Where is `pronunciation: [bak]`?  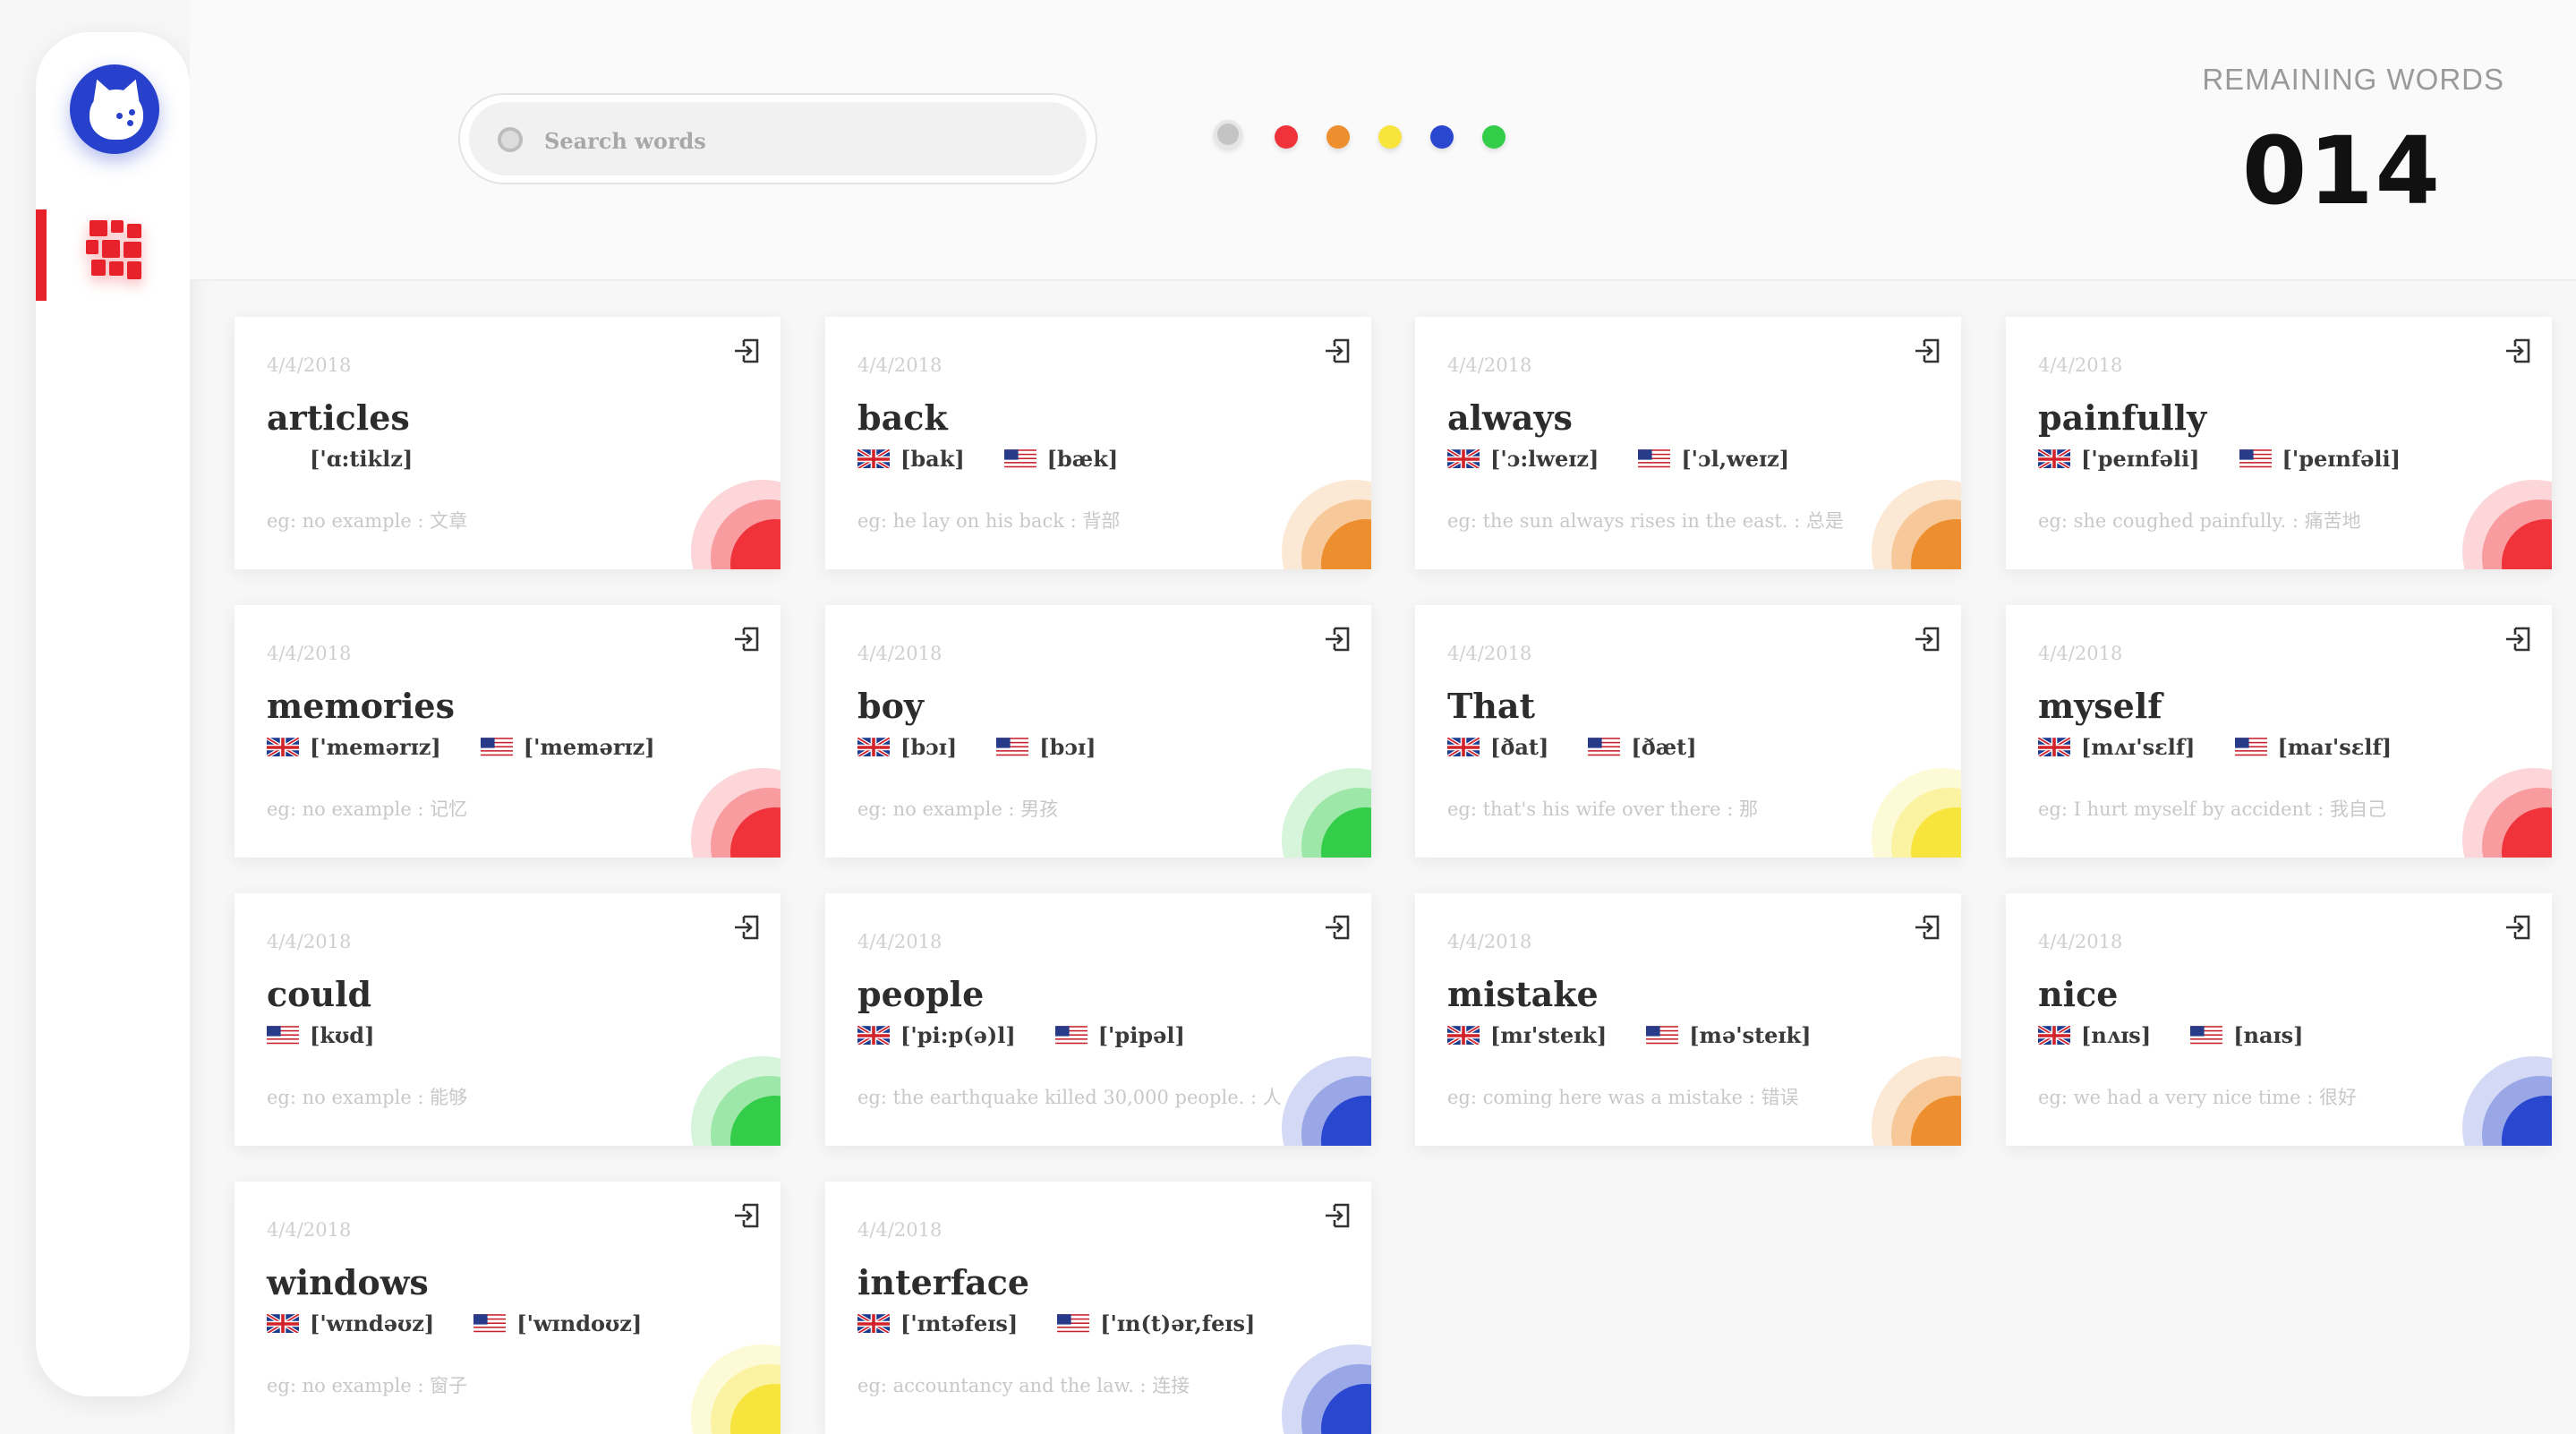 pronunciation: [bak] is located at coordinates (911, 459).